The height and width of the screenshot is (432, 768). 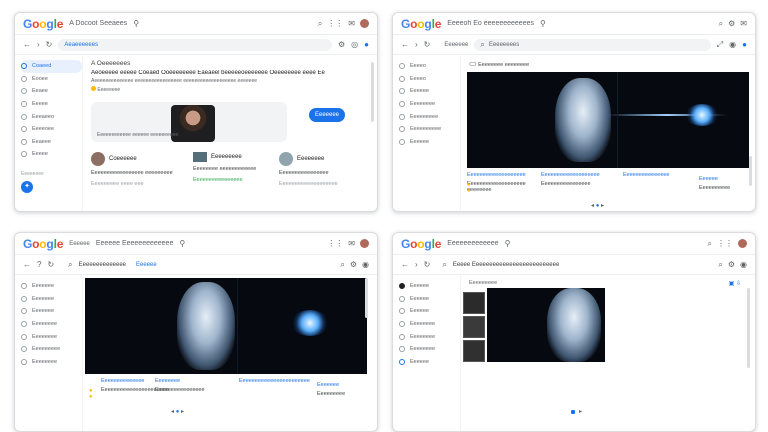 What do you see at coordinates (327, 115) in the screenshot?
I see `hero-button: Eeeeeee` at bounding box center [327, 115].